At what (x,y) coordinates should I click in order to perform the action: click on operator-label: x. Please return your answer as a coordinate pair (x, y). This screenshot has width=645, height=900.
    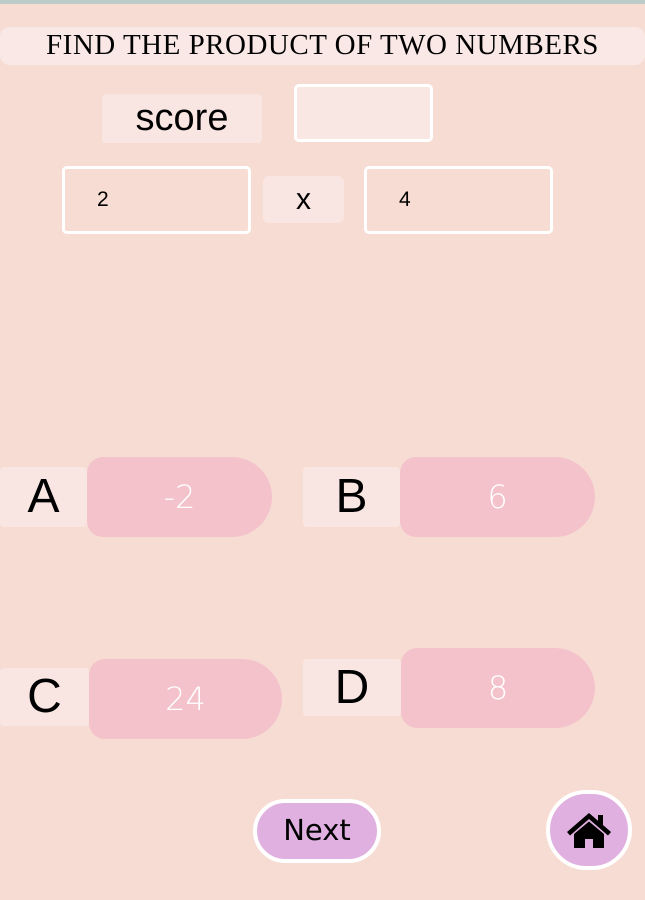
    Looking at the image, I should click on (303, 199).